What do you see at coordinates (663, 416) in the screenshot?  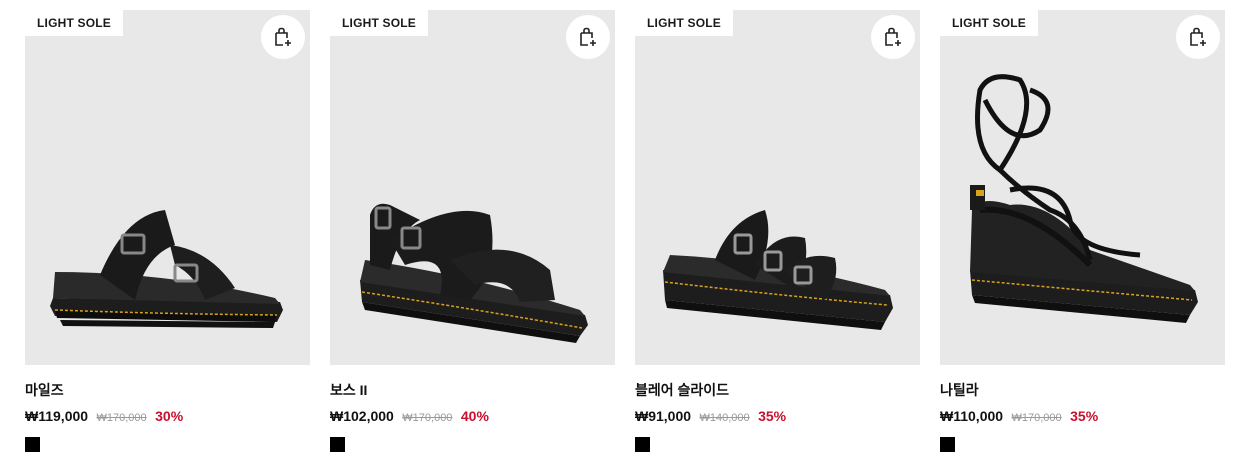 I see `sale-price: ₩91,000` at bounding box center [663, 416].